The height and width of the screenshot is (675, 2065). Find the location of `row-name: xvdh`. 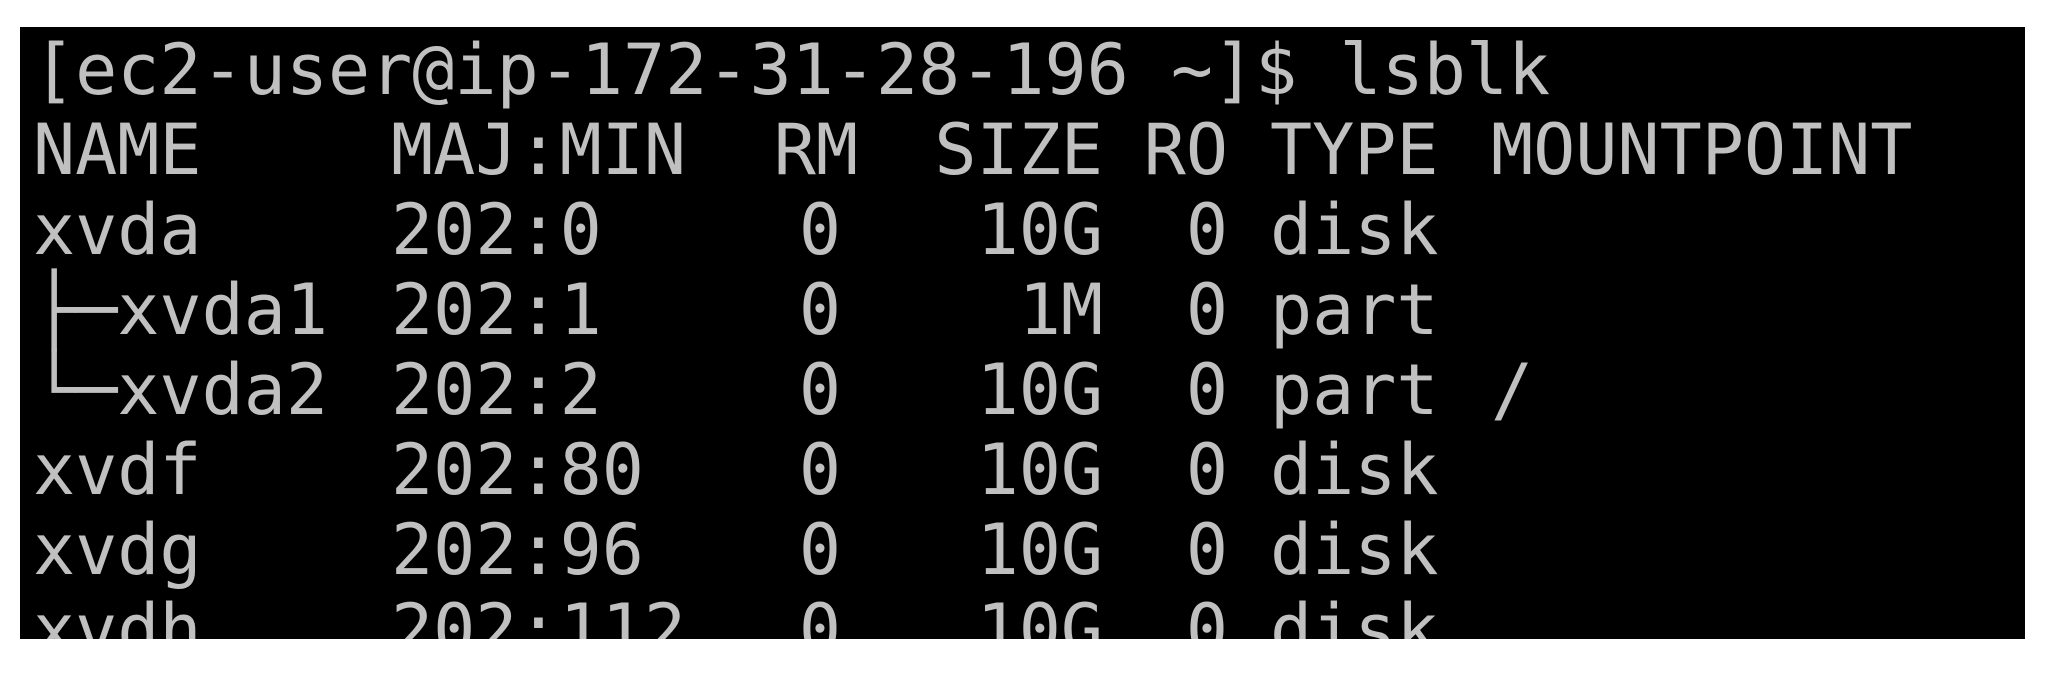

row-name: xvdh is located at coordinates (117, 614).